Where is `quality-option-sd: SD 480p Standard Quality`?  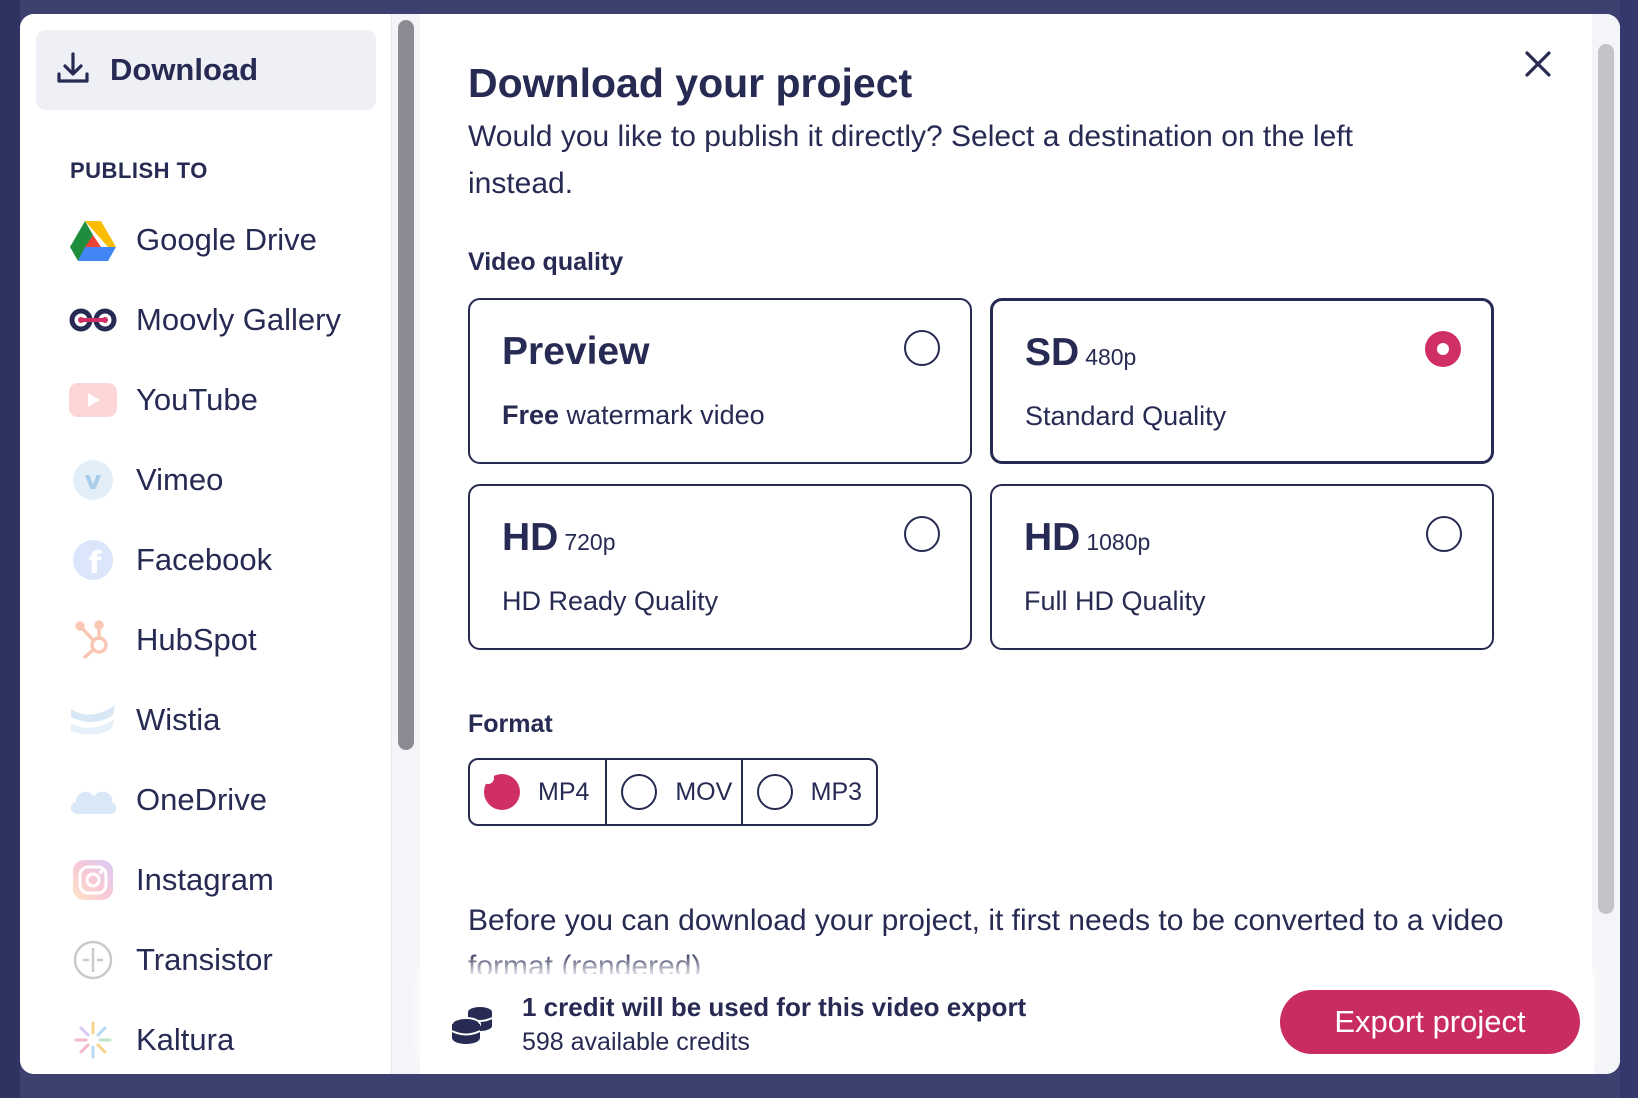 quality-option-sd: SD 480p Standard Quality is located at coordinates (1242, 381).